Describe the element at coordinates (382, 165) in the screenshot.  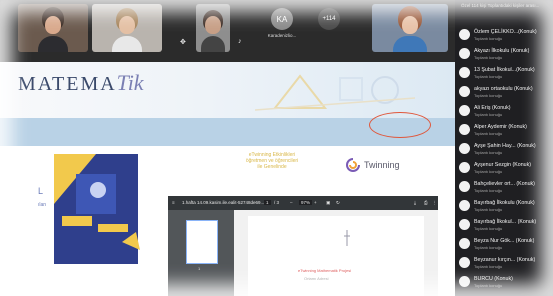
I see `twinning-label: Twinning` at that location.